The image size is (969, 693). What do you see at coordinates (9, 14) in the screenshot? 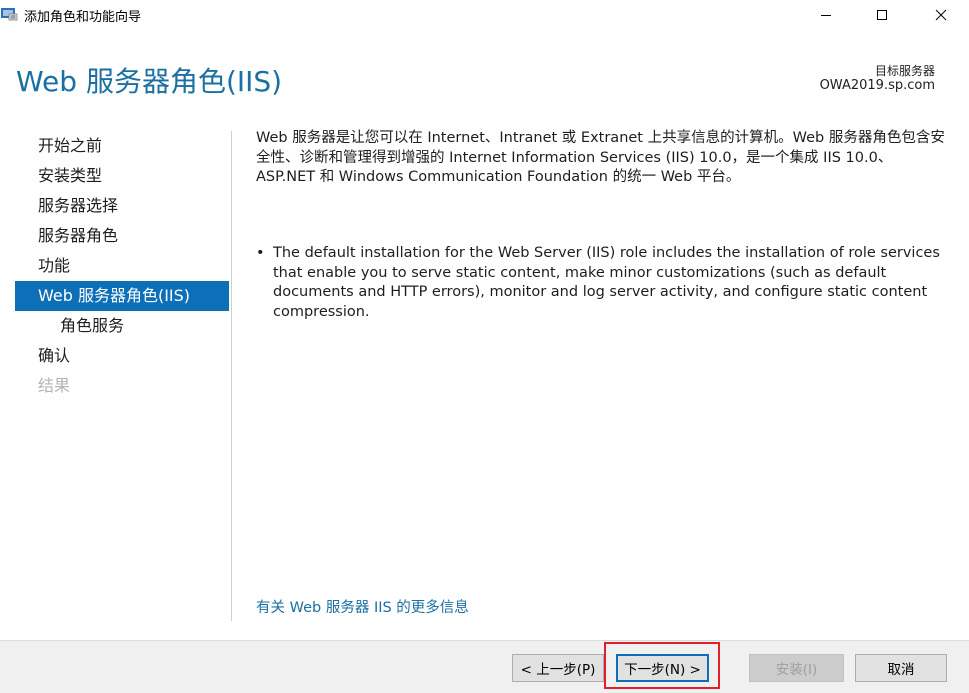
I see `server-manager-icon` at bounding box center [9, 14].